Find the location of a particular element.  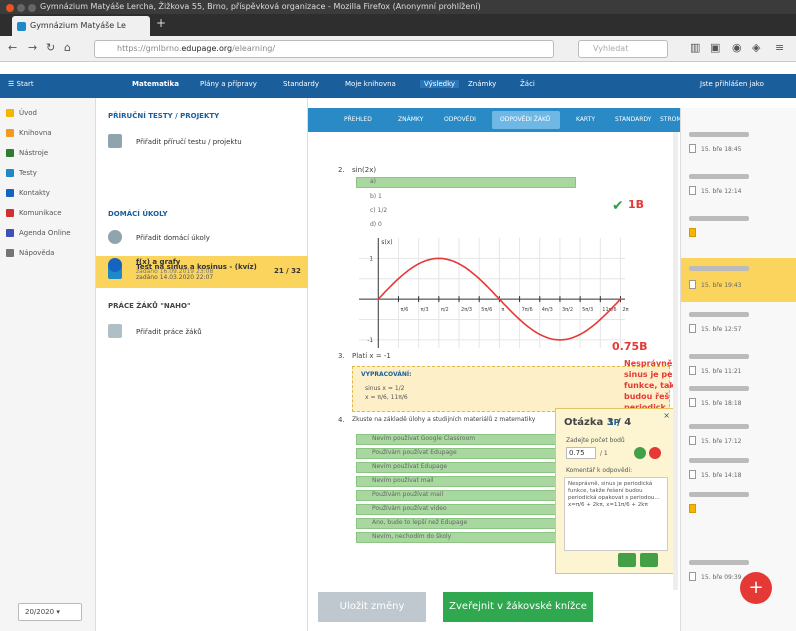

extension-icon: ◈ is located at coordinates (756, 47).